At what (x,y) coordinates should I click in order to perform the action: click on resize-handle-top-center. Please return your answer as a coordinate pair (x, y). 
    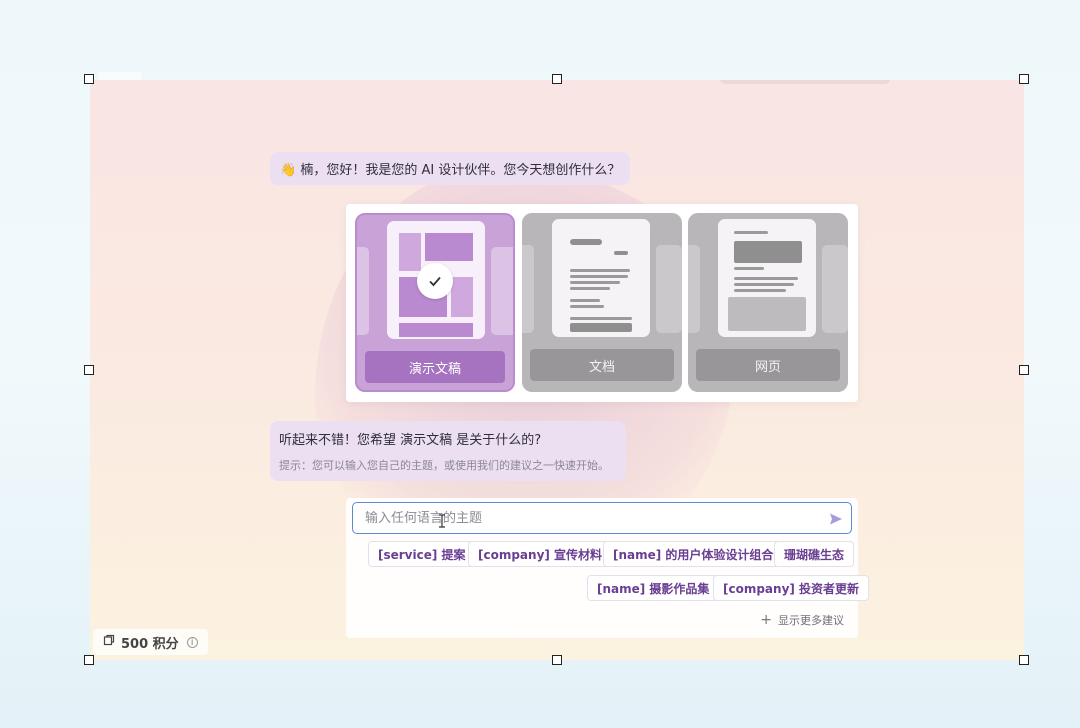
    Looking at the image, I should click on (557, 79).